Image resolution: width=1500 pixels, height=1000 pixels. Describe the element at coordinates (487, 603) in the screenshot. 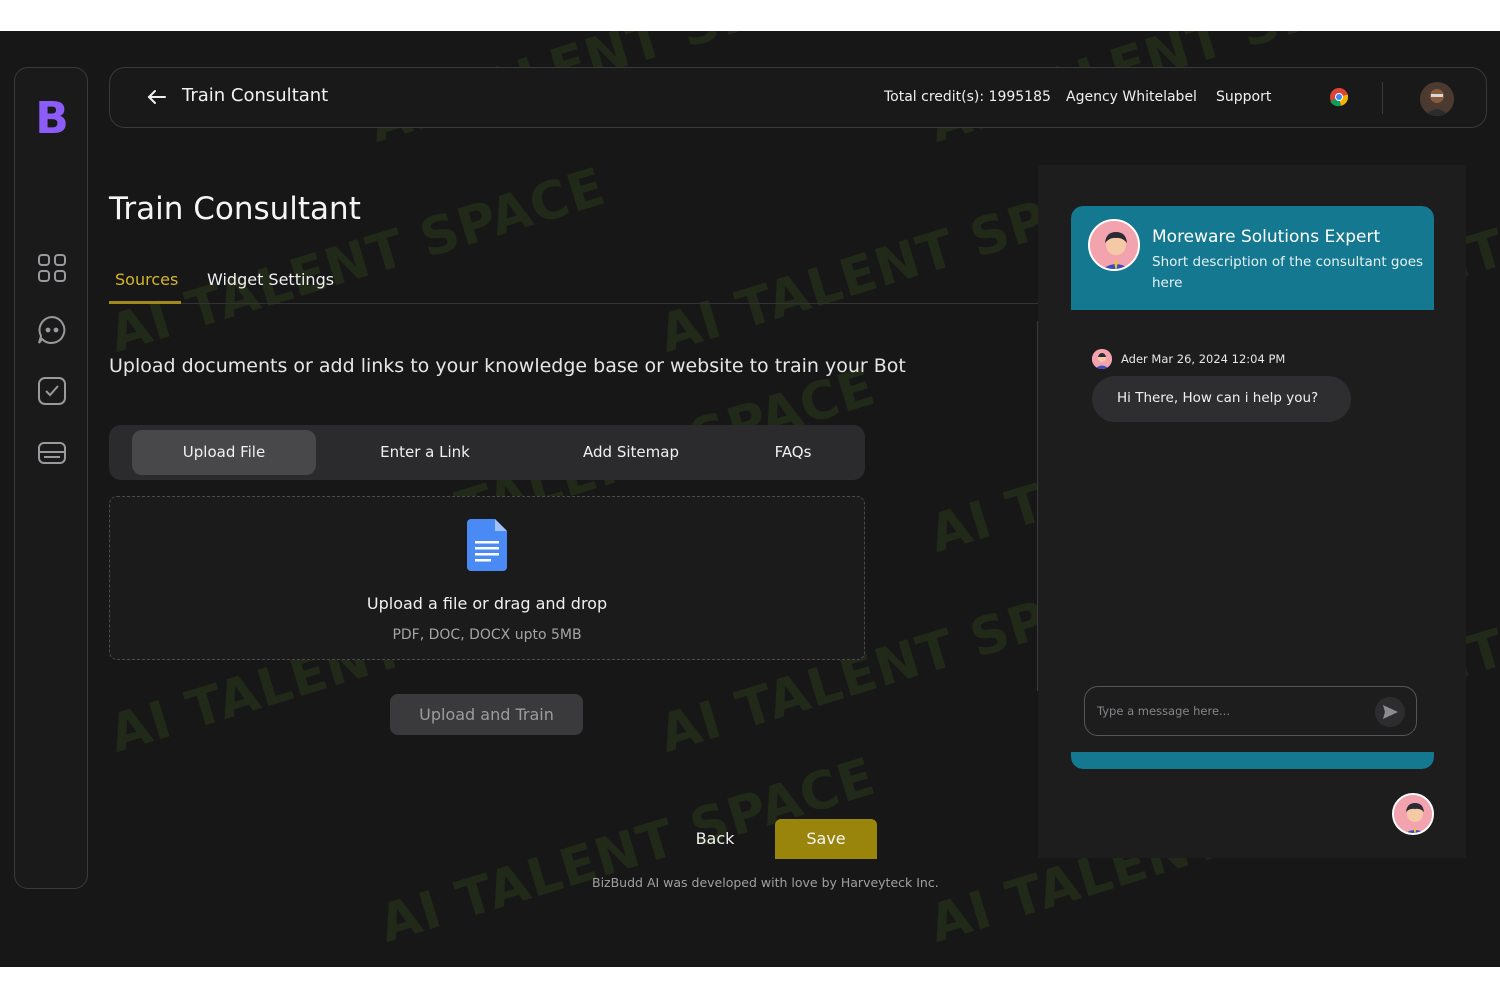

I see `dropzone-title: Upload a file or drag and drop` at that location.